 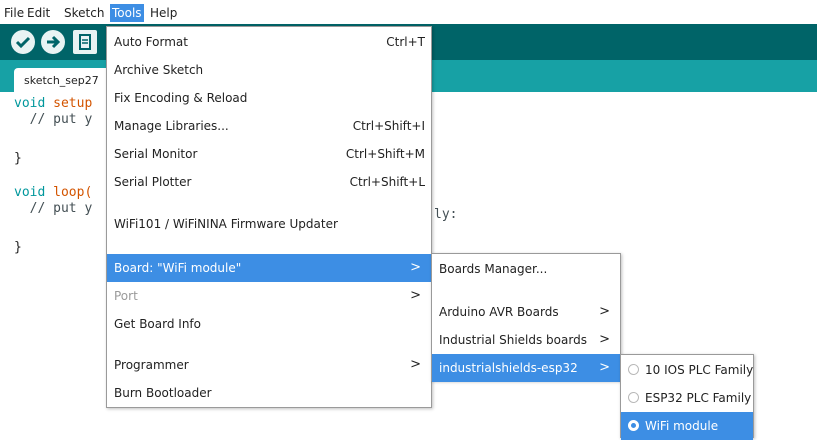 I want to click on document-icon, so click(x=85, y=42).